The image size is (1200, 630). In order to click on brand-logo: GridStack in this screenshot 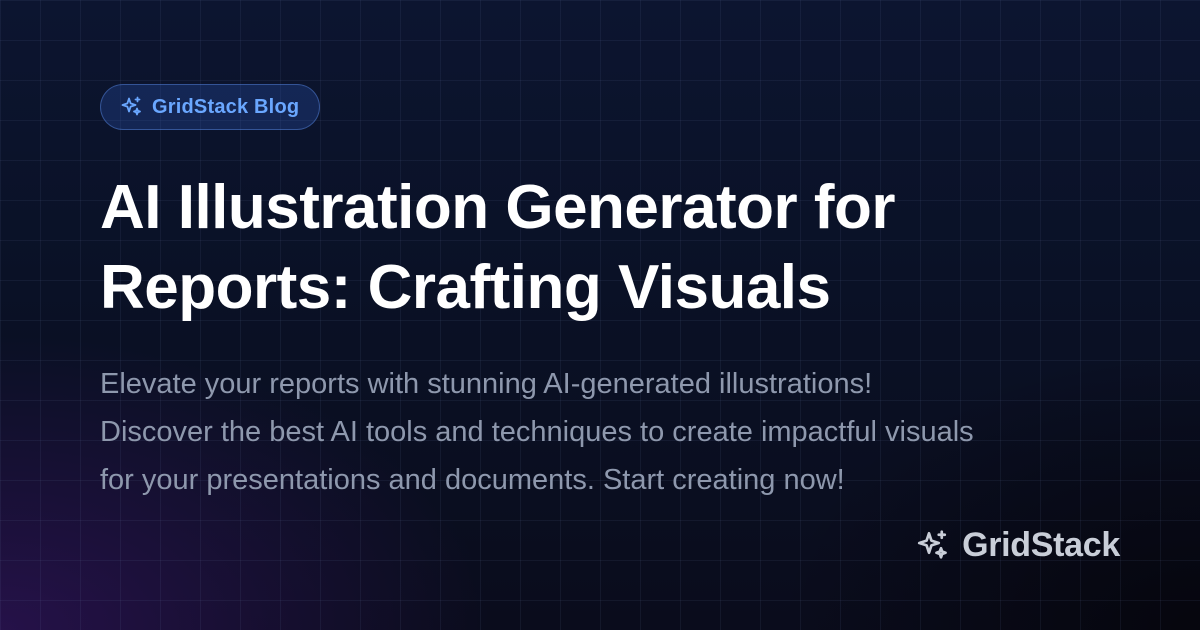, I will do `click(1017, 545)`.